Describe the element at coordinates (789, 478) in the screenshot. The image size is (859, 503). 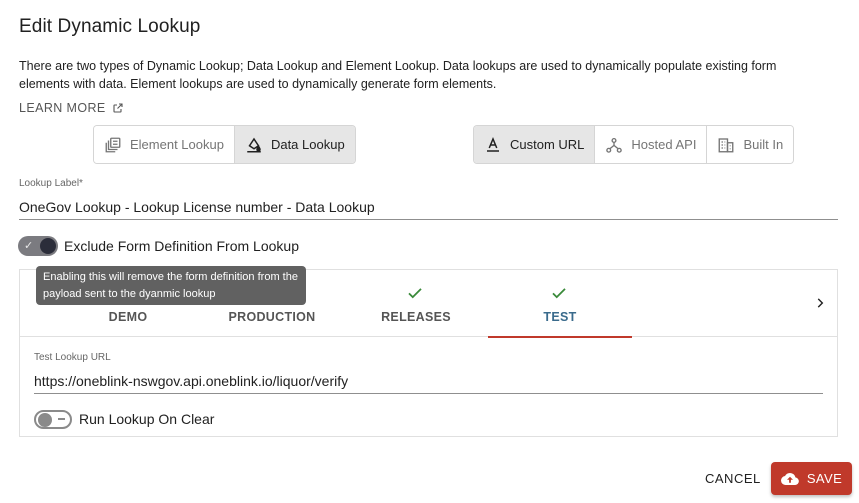
I see `cloud-upload-icon` at that location.